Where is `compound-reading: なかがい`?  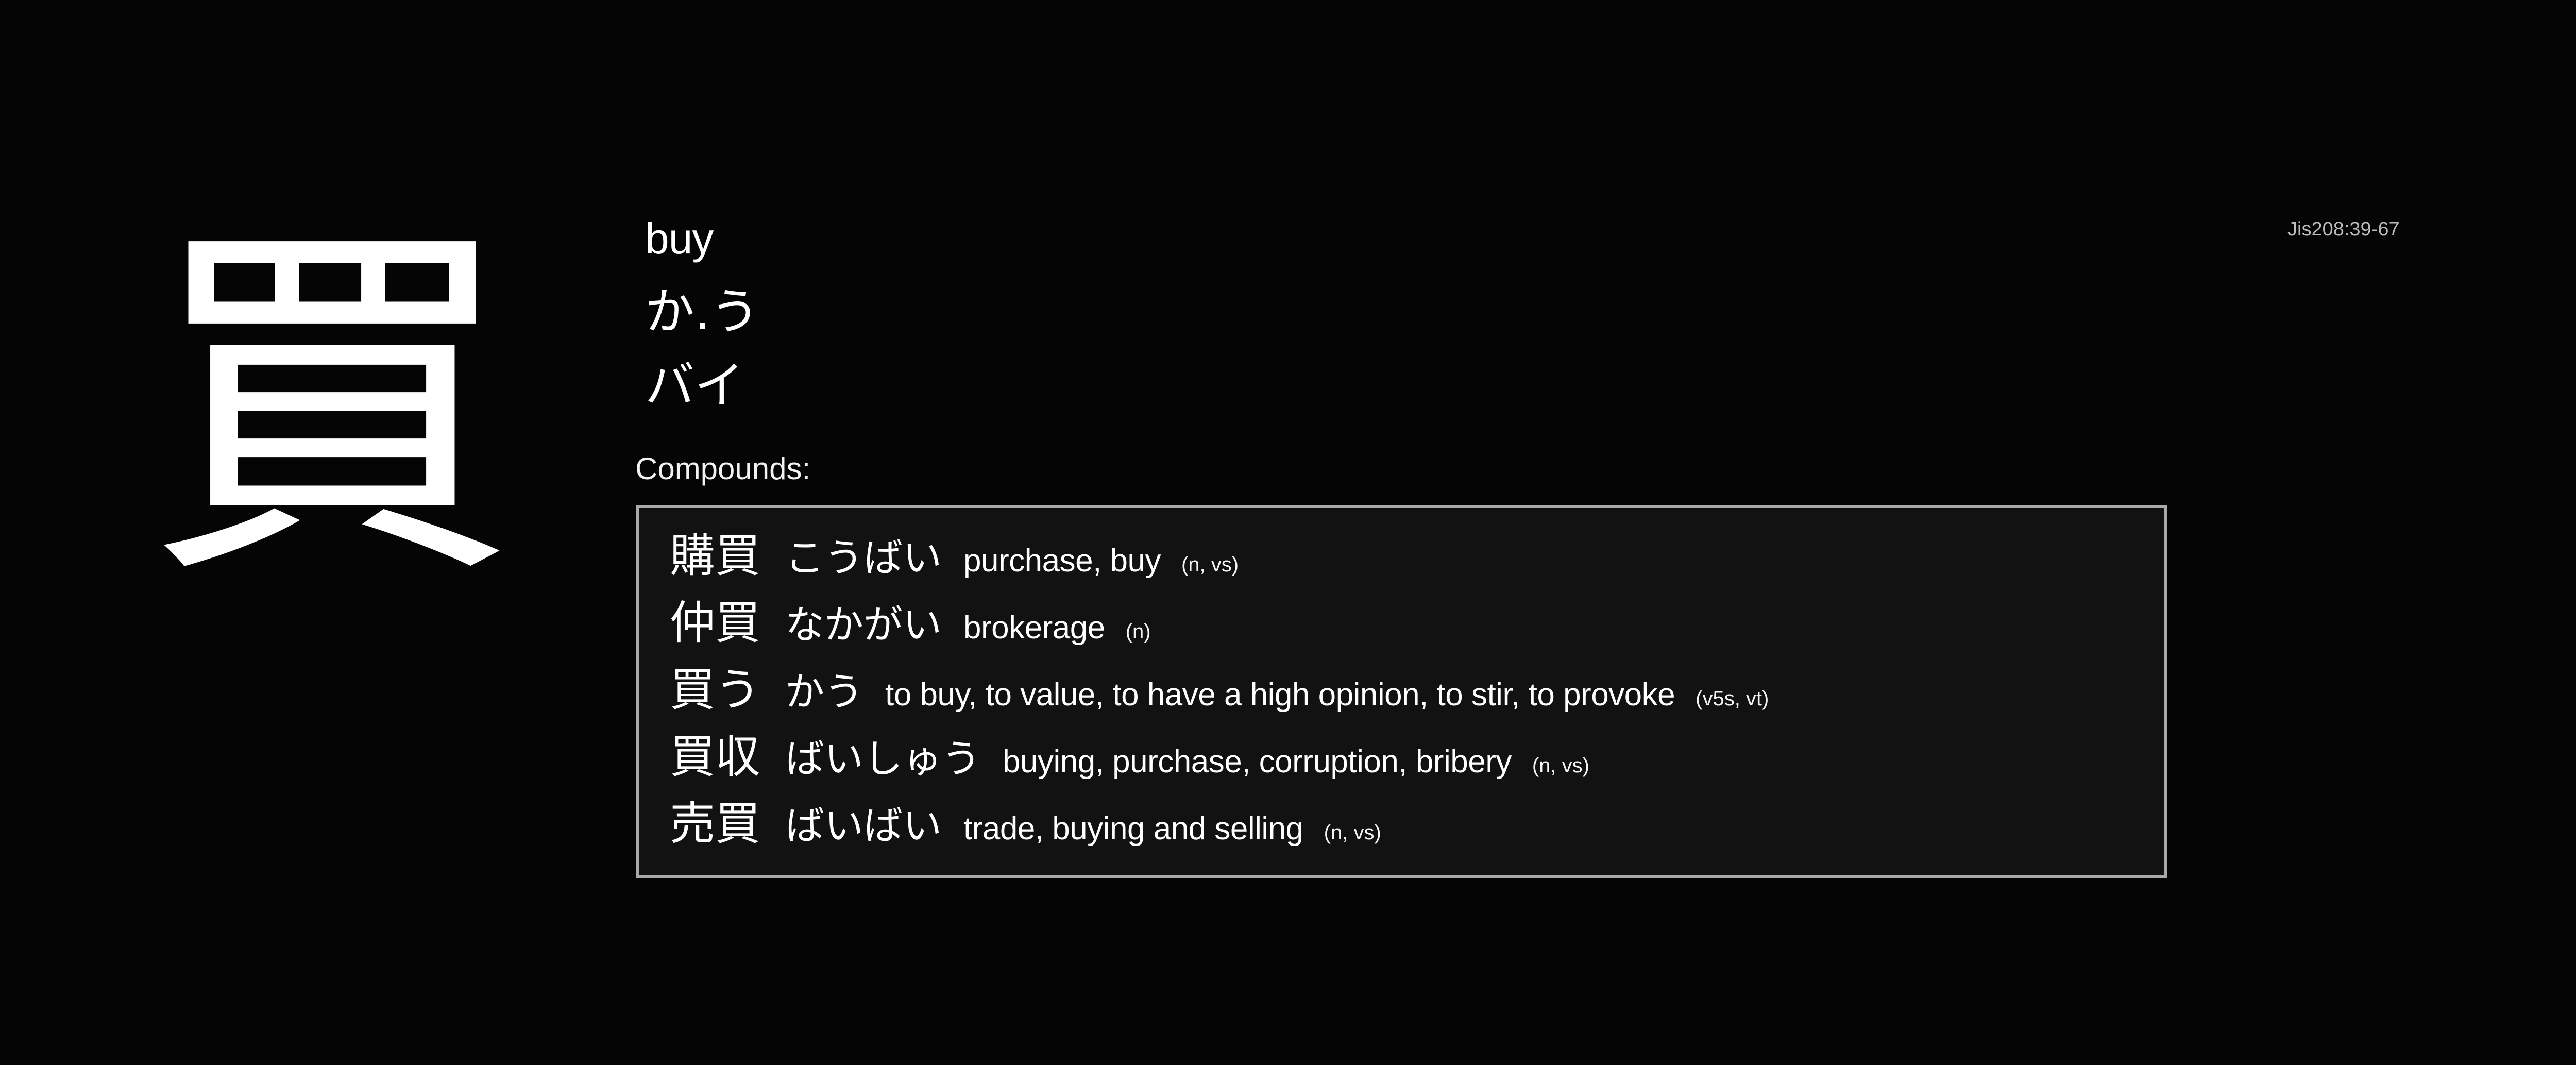
compound-reading: なかがい is located at coordinates (863, 625).